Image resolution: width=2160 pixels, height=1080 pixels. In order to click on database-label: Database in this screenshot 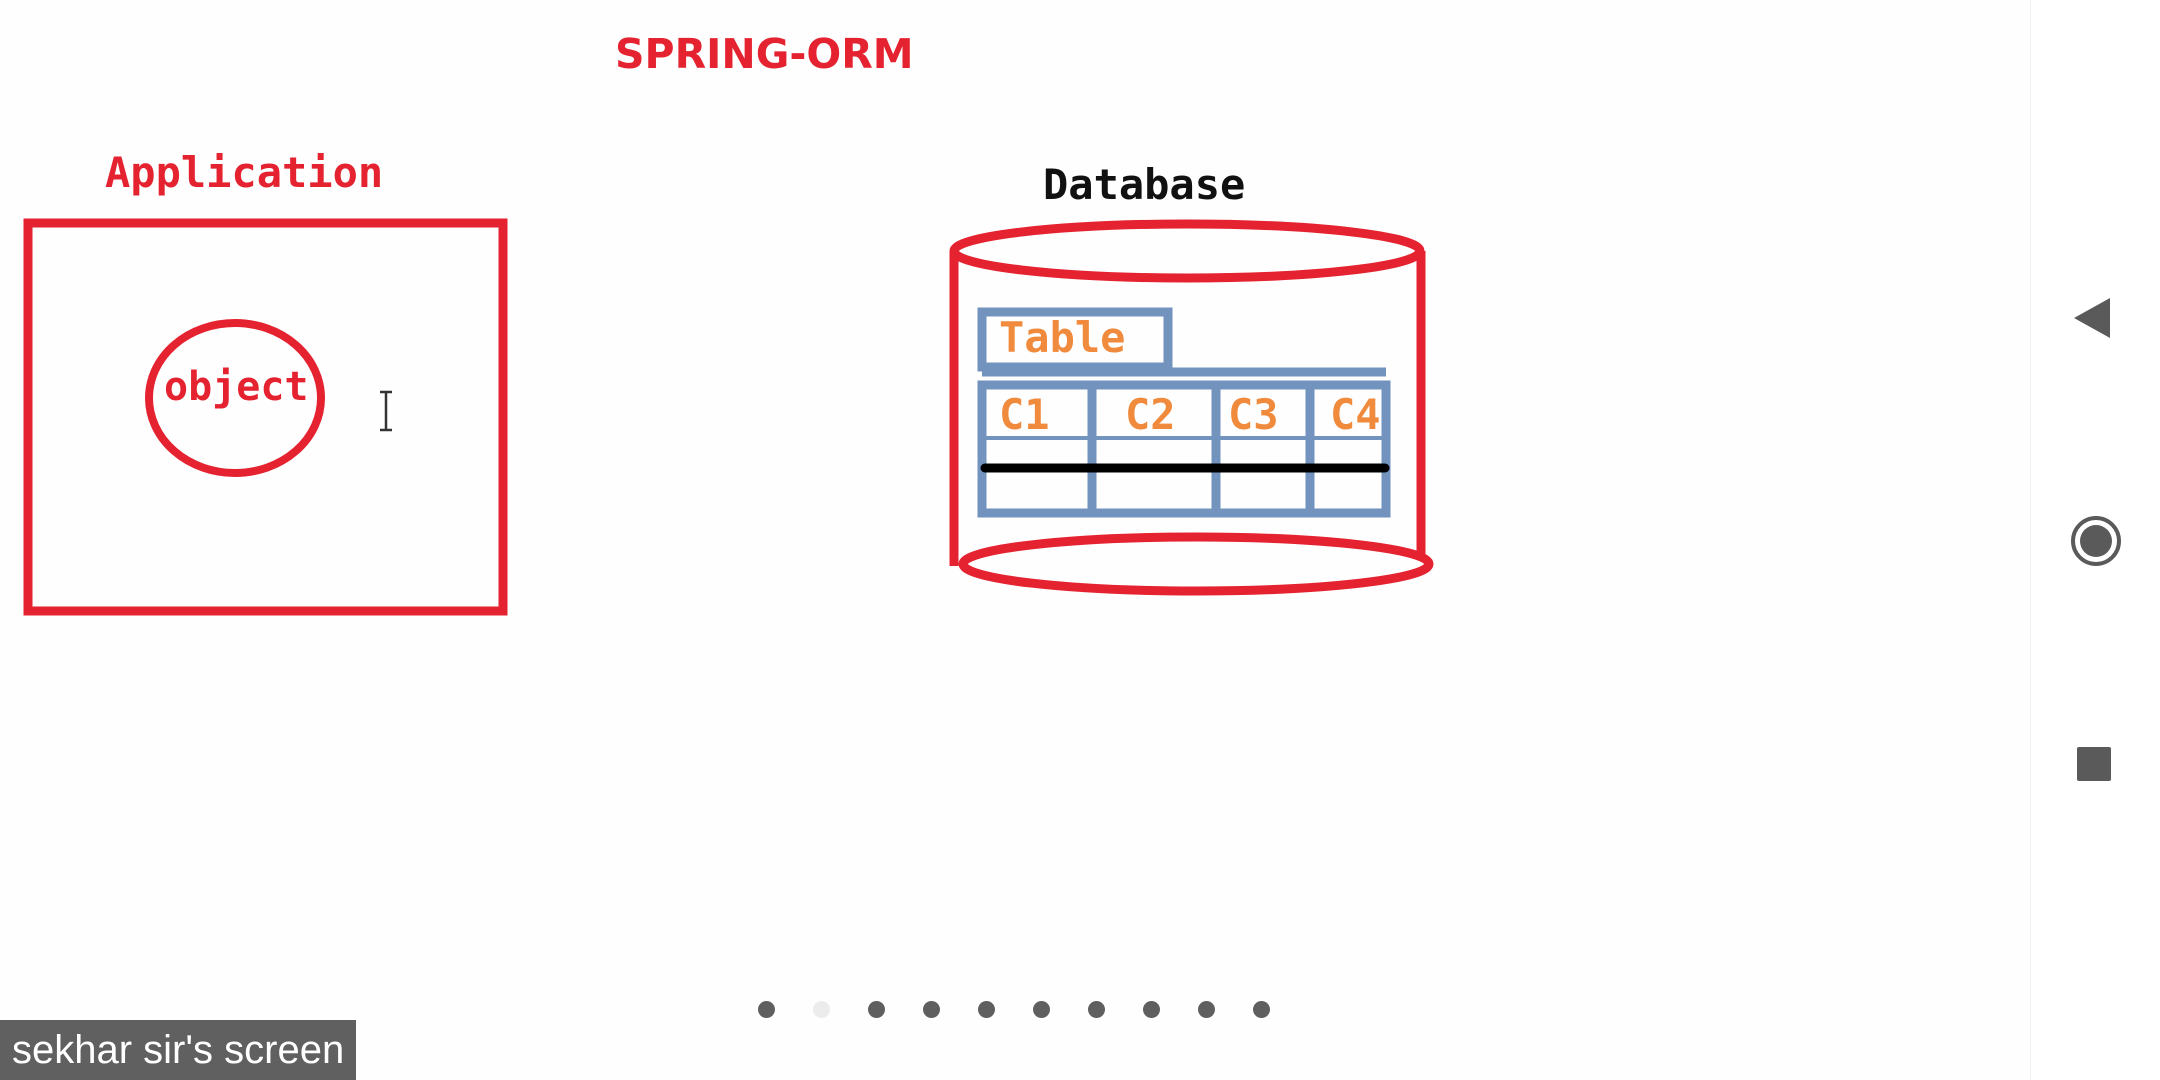, I will do `click(1144, 184)`.